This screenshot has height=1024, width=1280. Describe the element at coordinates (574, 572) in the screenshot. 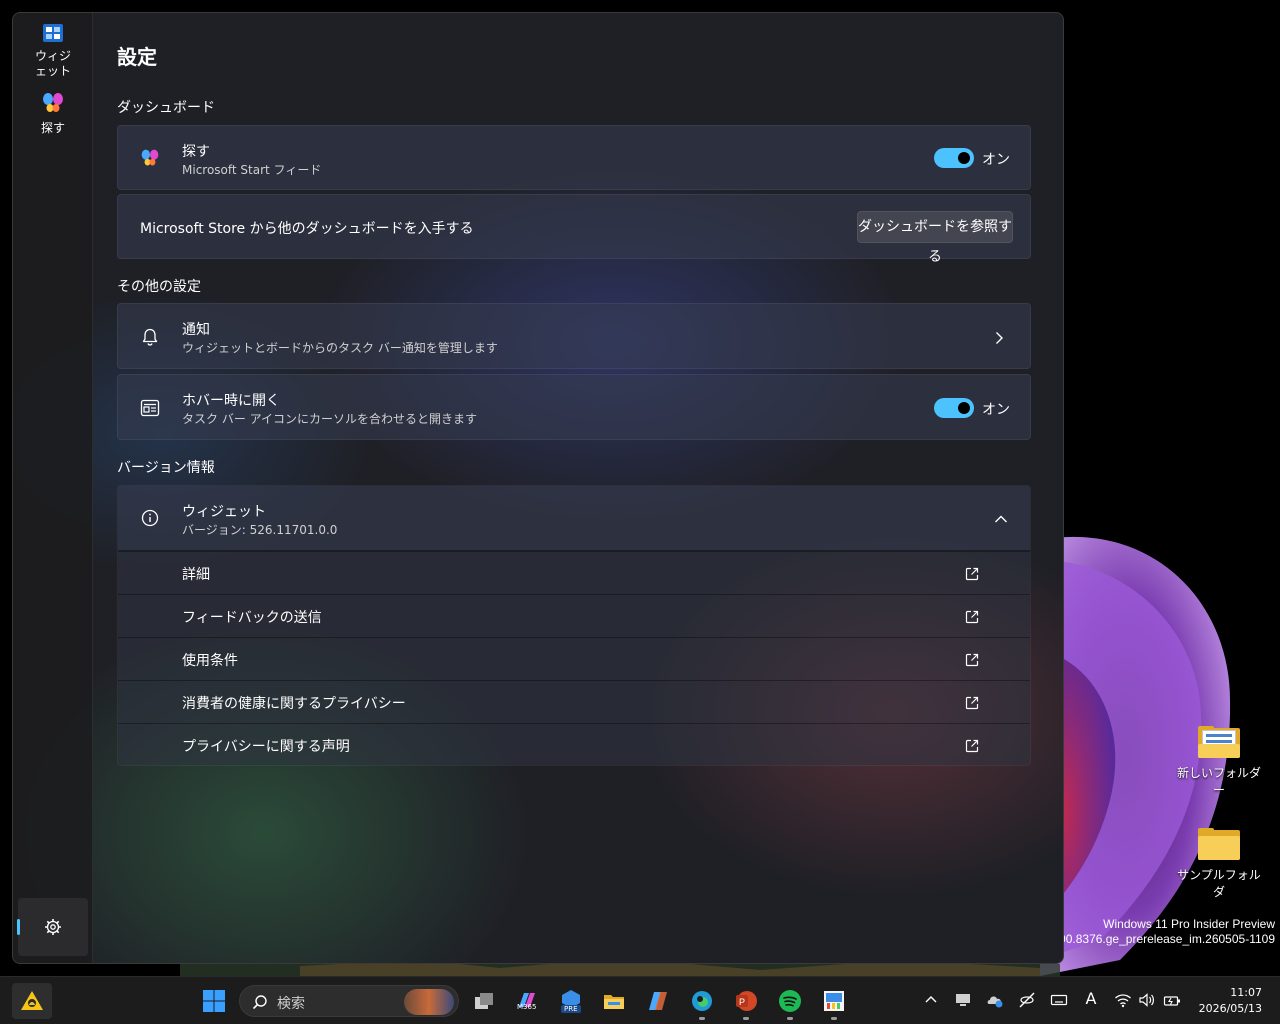

I see `link-details: 詳細` at that location.